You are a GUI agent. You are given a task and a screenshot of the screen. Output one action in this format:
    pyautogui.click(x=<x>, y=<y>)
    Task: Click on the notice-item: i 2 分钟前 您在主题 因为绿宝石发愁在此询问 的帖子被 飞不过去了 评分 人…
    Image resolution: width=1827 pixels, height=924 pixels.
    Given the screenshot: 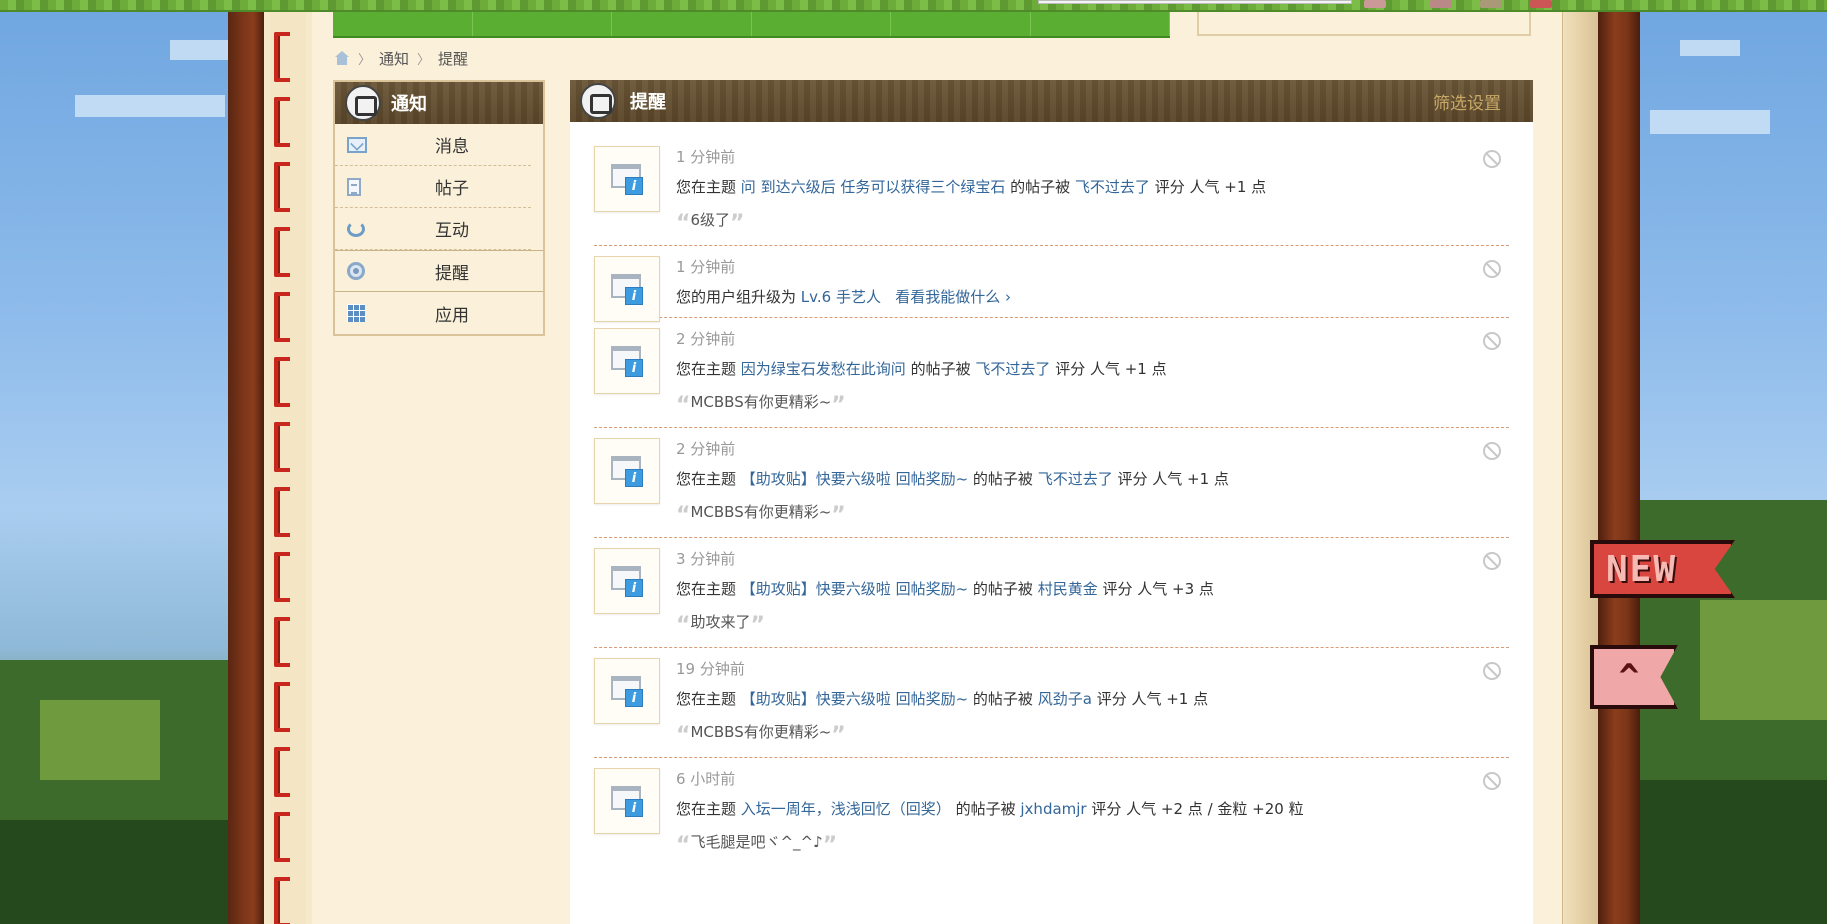 What is the action you would take?
    pyautogui.click(x=1051, y=373)
    